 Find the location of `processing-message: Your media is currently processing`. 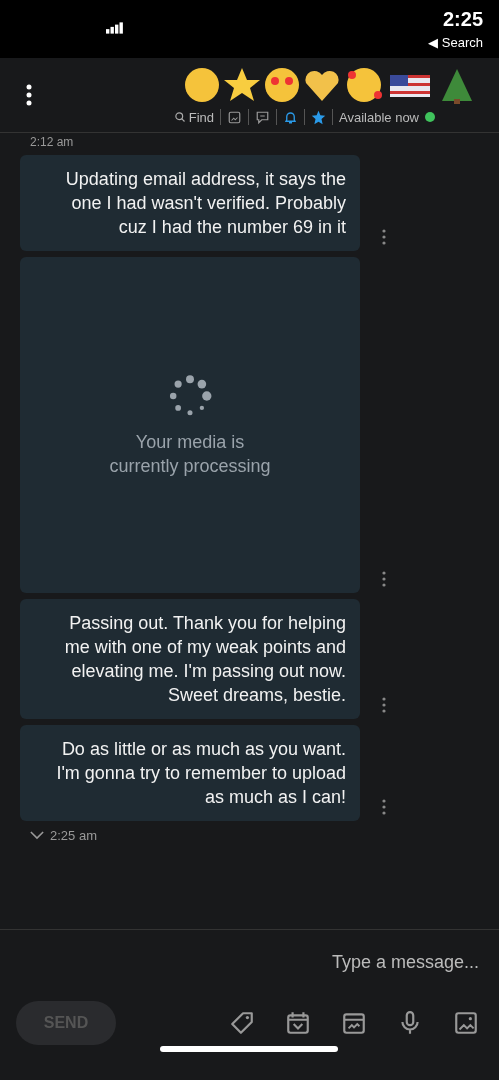

processing-message: Your media is currently processing is located at coordinates (190, 454).